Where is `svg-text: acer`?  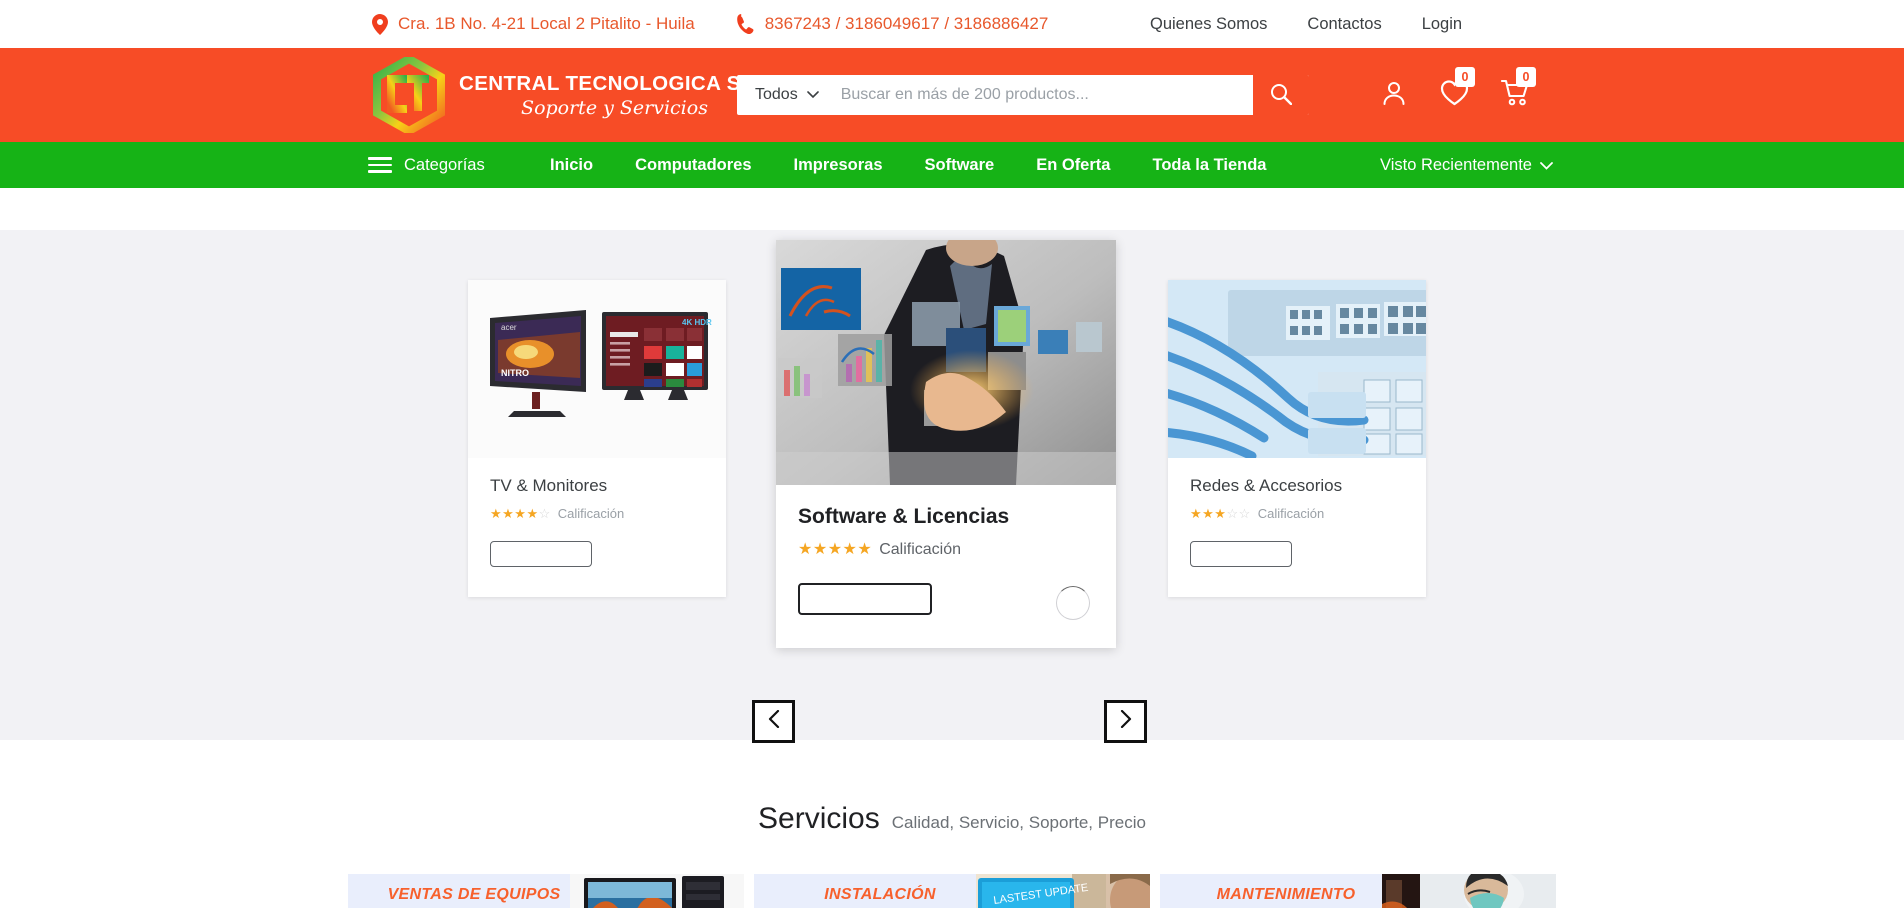
svg-text: acer is located at coordinates (509, 327).